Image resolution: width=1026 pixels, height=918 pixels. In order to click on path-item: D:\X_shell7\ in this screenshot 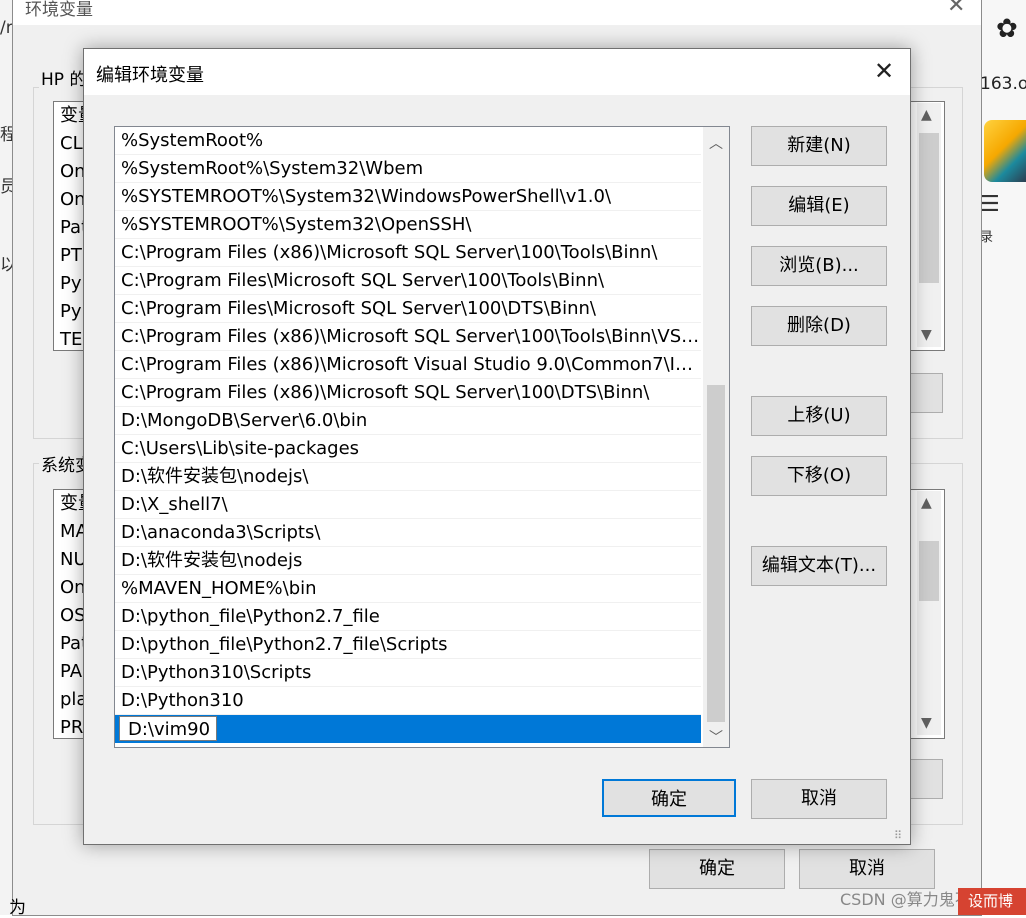, I will do `click(408, 505)`.